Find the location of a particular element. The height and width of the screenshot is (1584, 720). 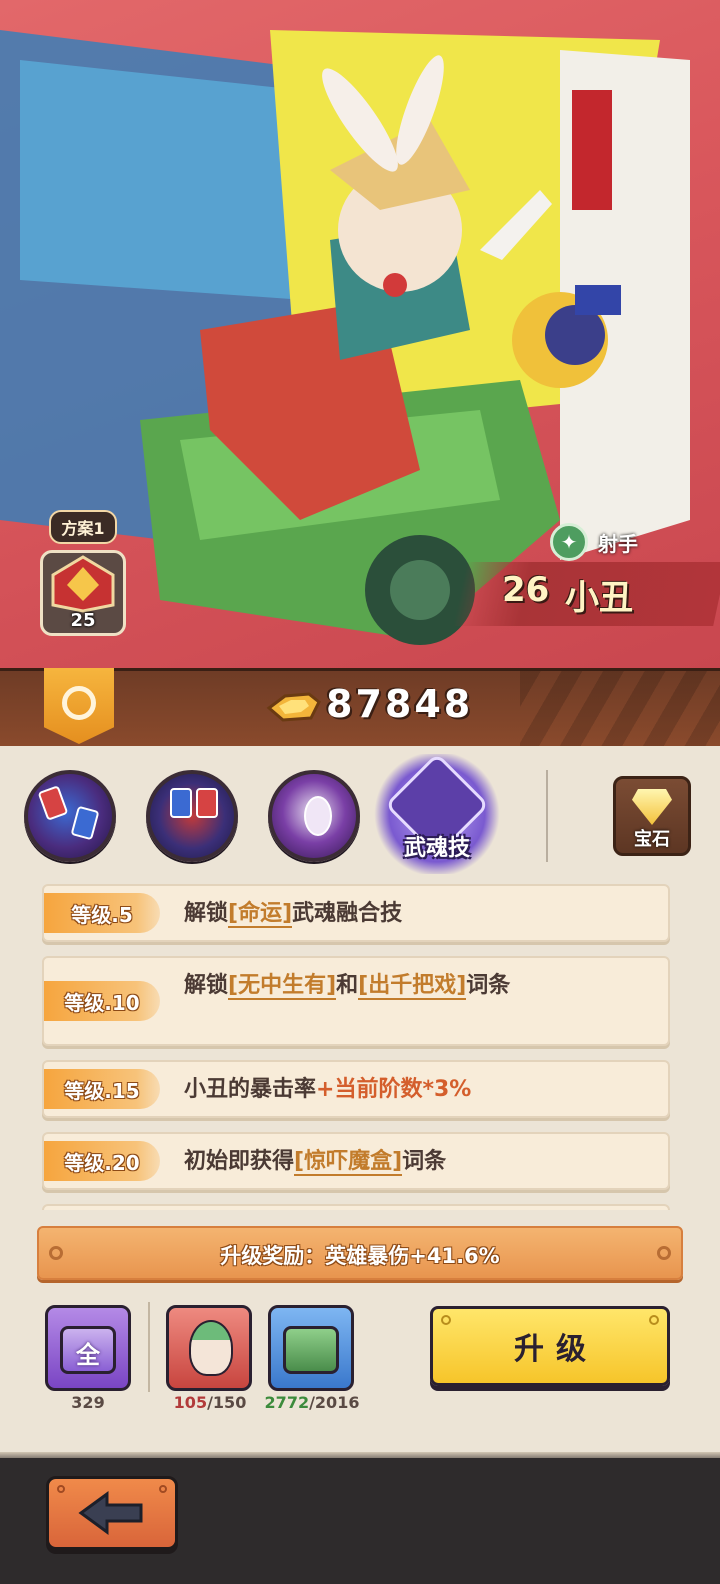

level-text: 初始即获得 is located at coordinates (239, 1161).